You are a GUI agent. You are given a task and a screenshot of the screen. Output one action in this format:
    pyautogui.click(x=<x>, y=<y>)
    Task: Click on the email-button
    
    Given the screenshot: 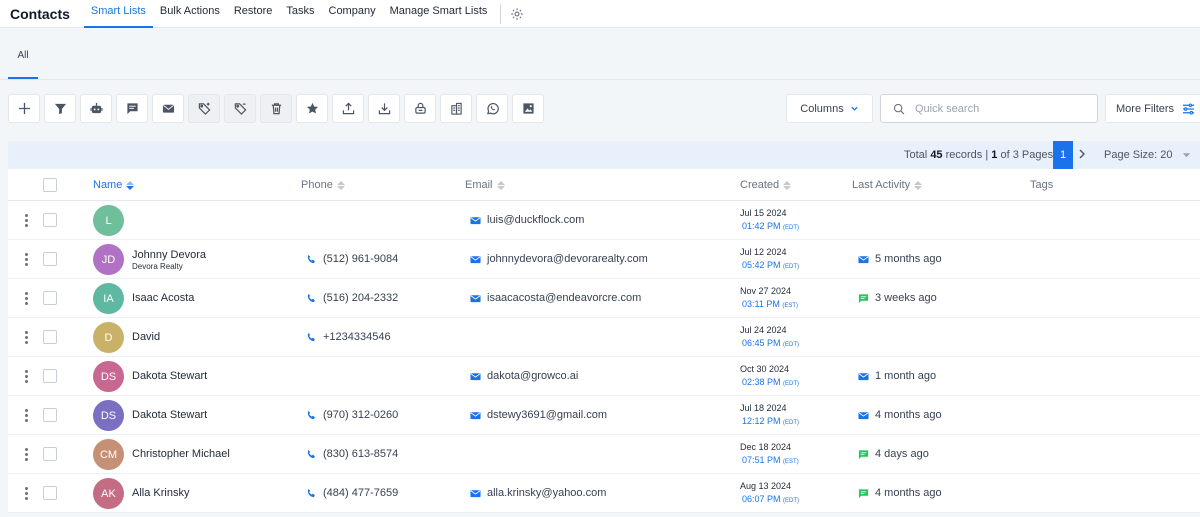 What is the action you would take?
    pyautogui.click(x=168, y=108)
    